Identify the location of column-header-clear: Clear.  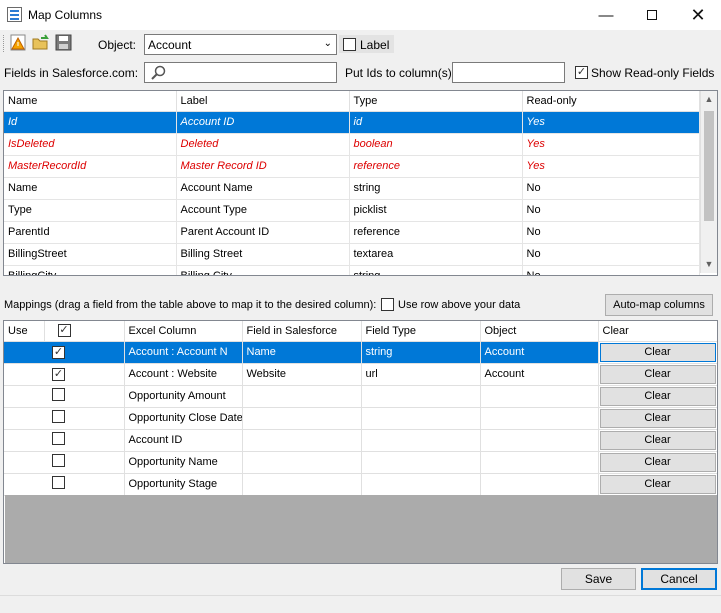
(657, 331).